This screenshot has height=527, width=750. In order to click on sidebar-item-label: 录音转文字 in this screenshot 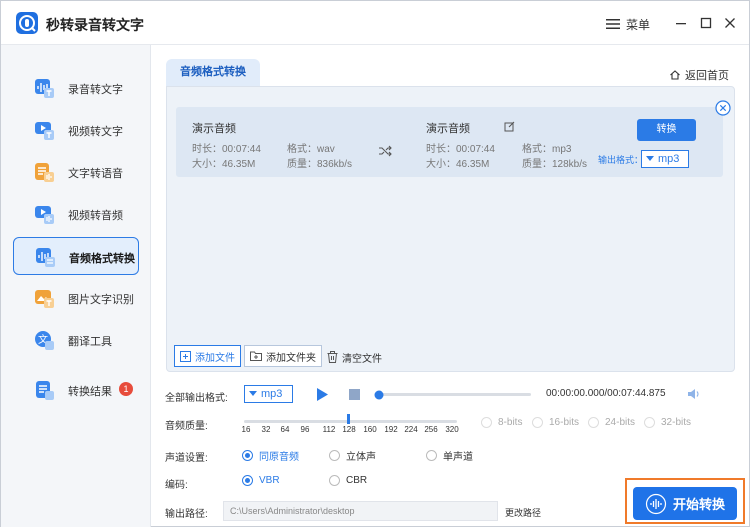, I will do `click(95, 90)`.